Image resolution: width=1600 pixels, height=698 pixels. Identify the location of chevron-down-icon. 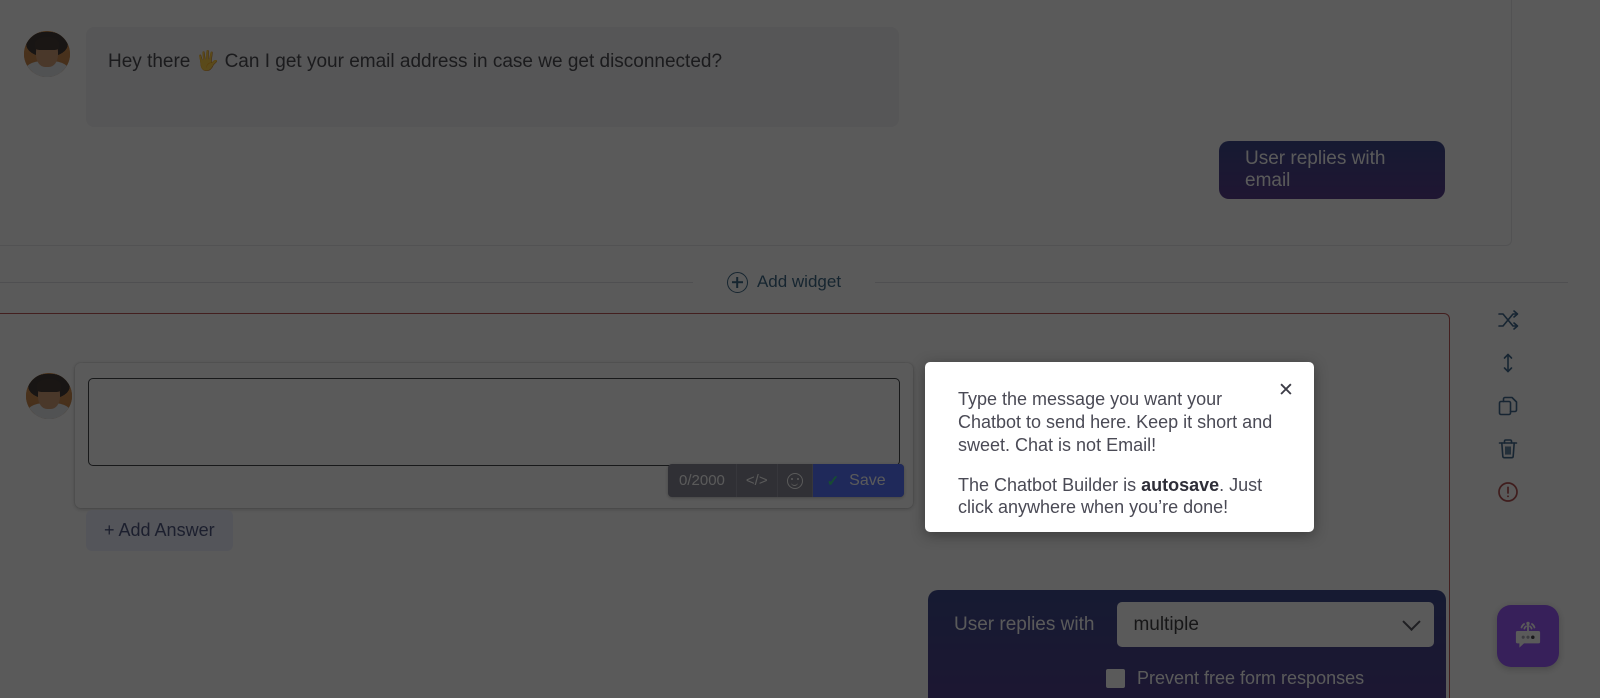
(1412, 621).